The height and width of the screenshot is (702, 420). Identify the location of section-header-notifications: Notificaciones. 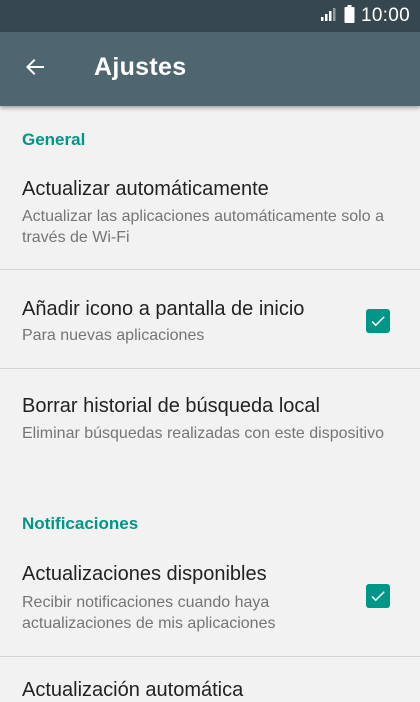
(80, 523).